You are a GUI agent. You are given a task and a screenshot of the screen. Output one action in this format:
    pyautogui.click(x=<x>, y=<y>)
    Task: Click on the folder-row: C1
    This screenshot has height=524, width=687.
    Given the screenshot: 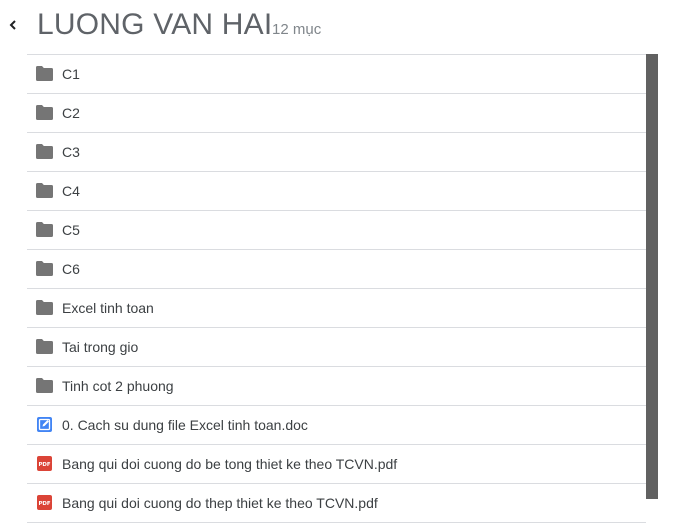 What is the action you would take?
    pyautogui.click(x=336, y=74)
    